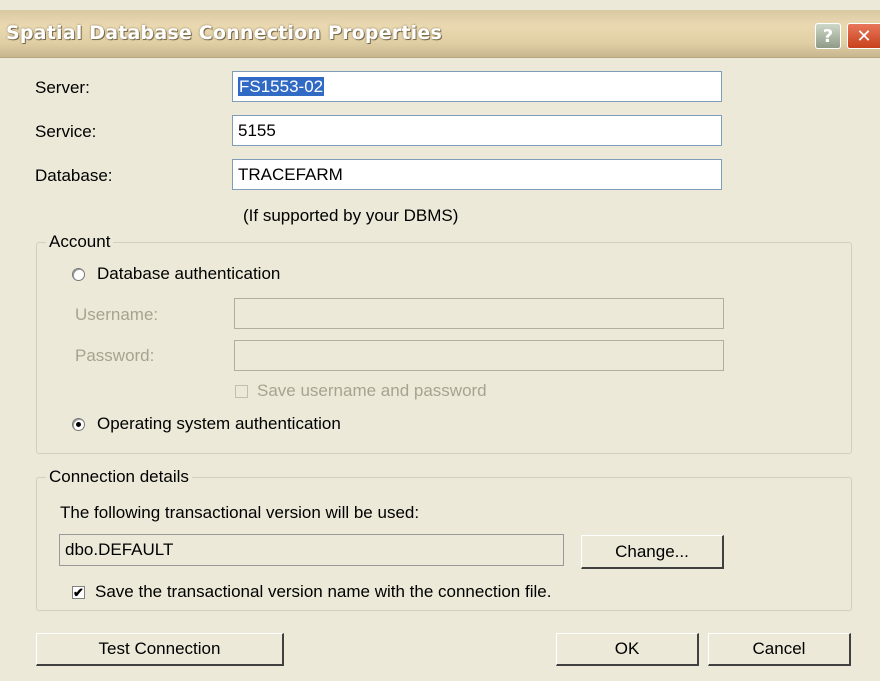 Image resolution: width=880 pixels, height=681 pixels. I want to click on server-label: Server:, so click(62, 87).